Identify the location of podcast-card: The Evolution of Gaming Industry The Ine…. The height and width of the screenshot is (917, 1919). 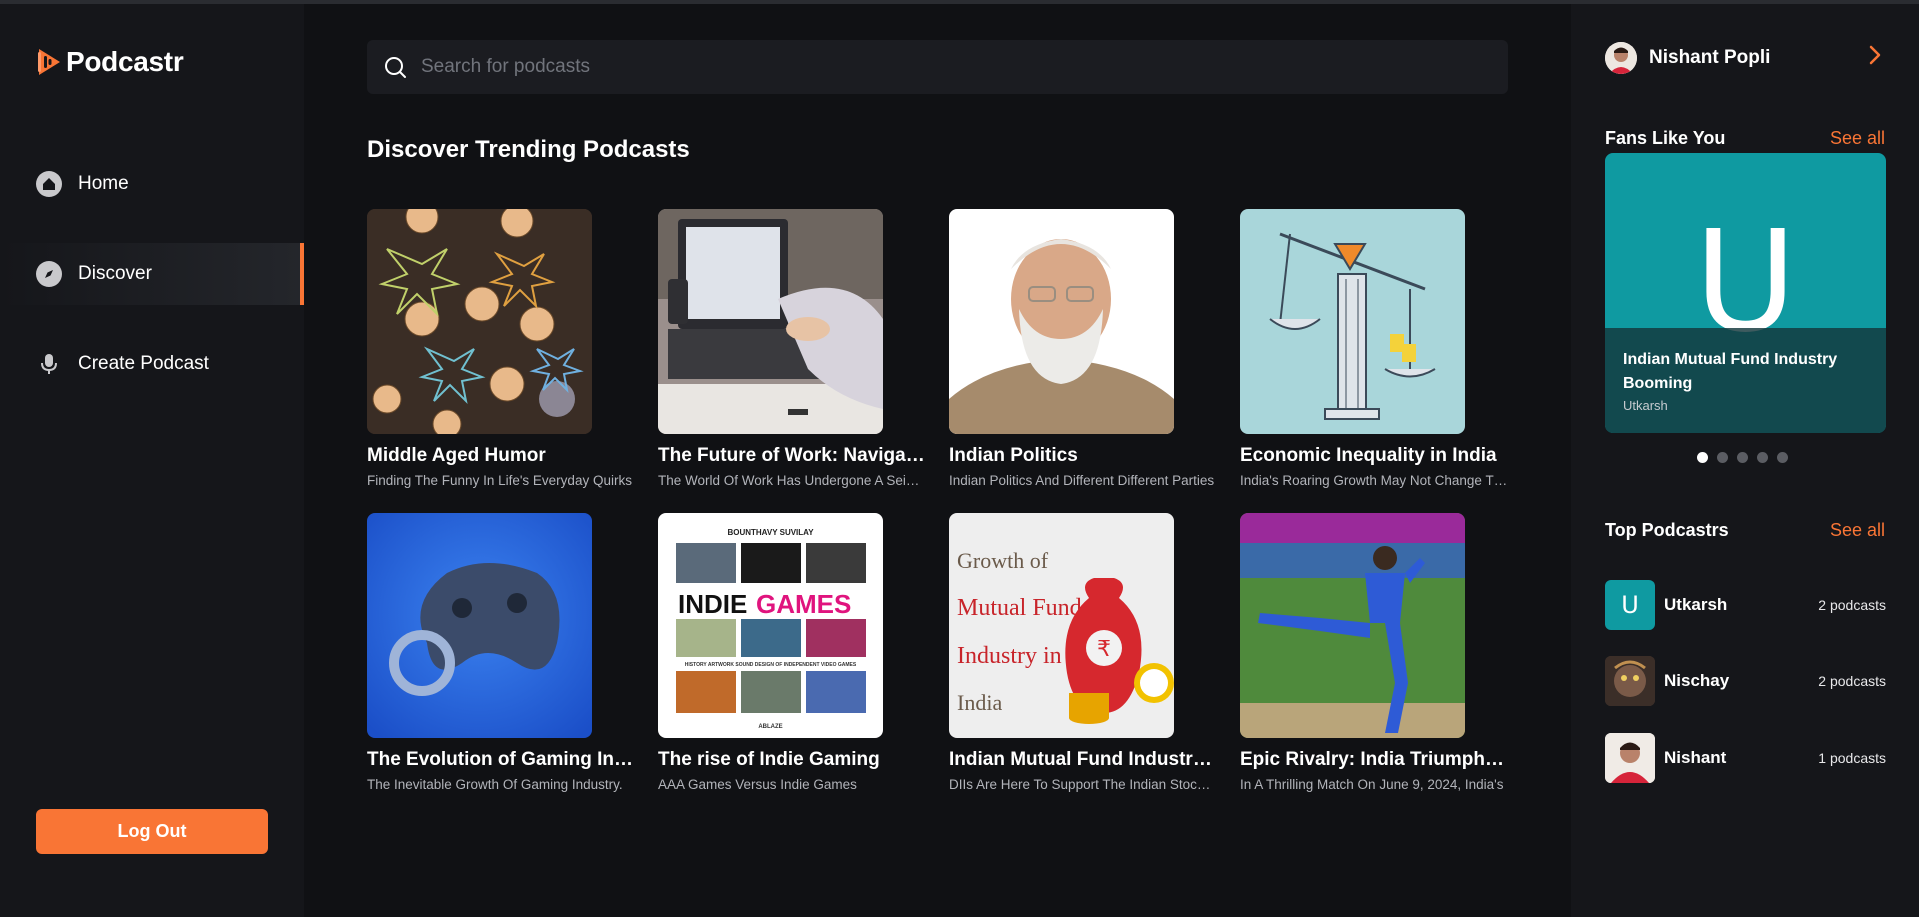
(502, 652).